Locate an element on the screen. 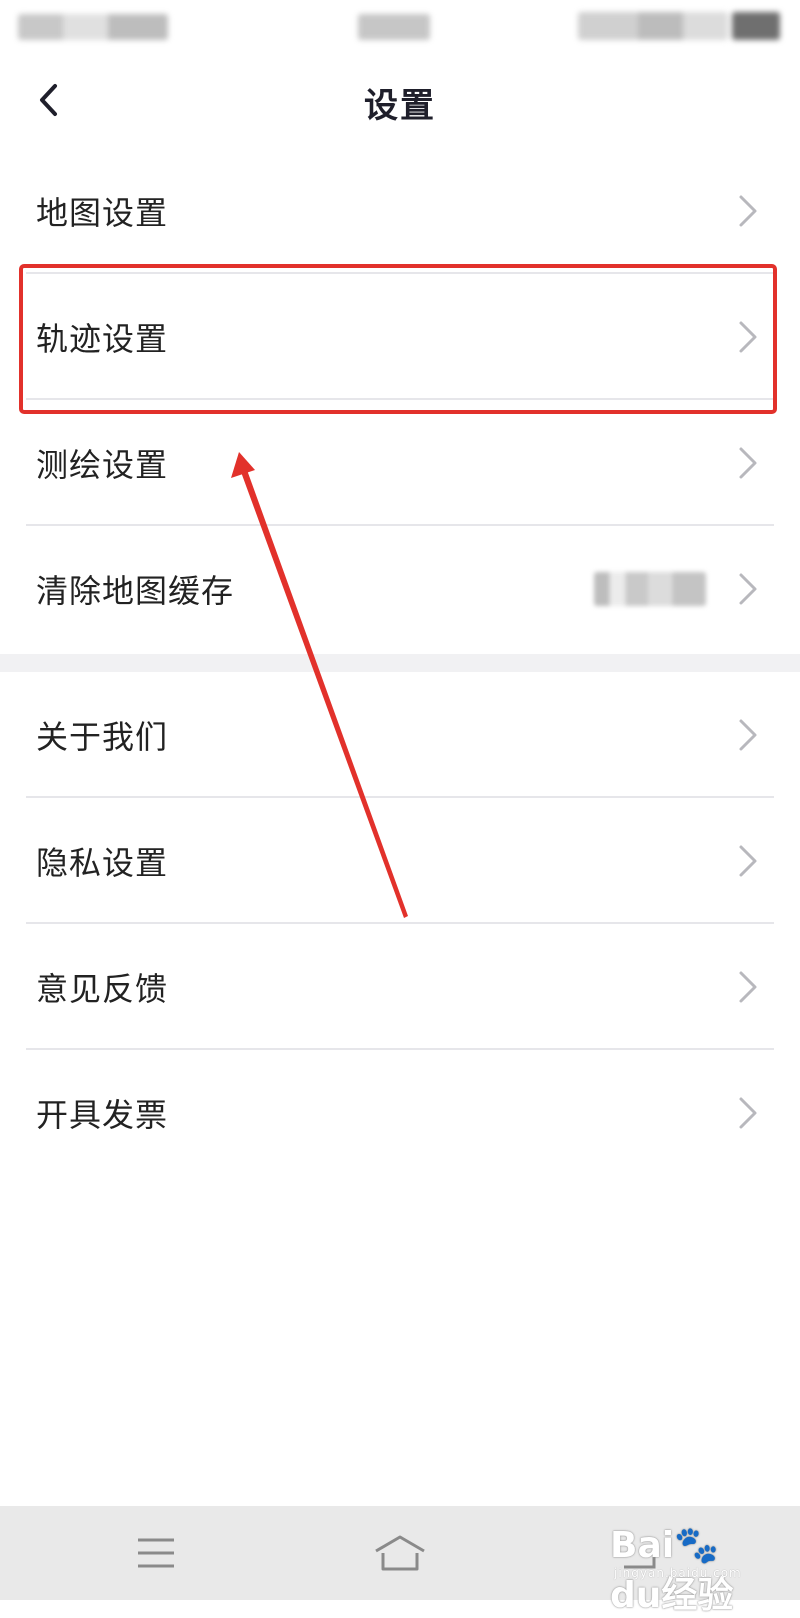  home-icon is located at coordinates (400, 1553).